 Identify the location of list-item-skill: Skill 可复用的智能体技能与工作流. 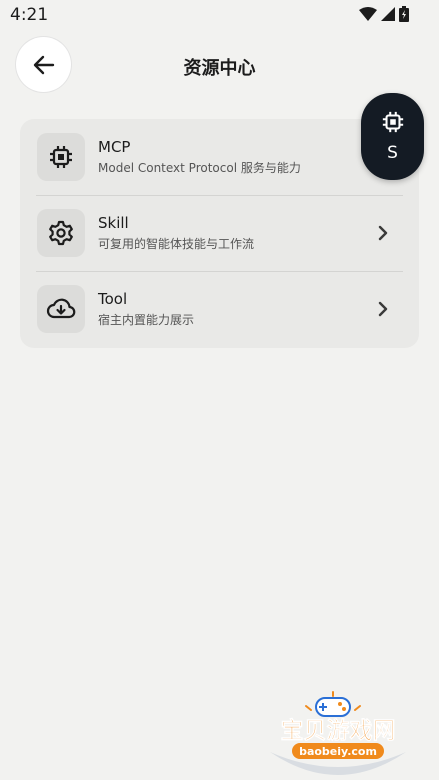
(219, 233).